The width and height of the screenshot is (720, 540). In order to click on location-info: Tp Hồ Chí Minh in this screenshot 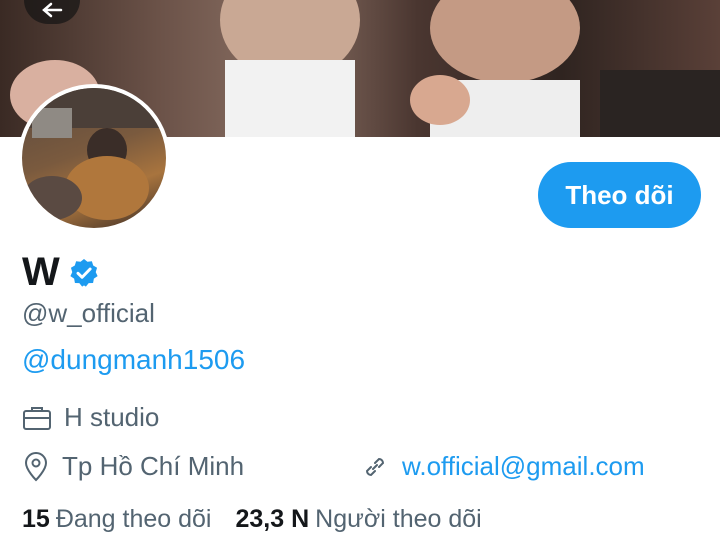, I will do `click(133, 466)`.